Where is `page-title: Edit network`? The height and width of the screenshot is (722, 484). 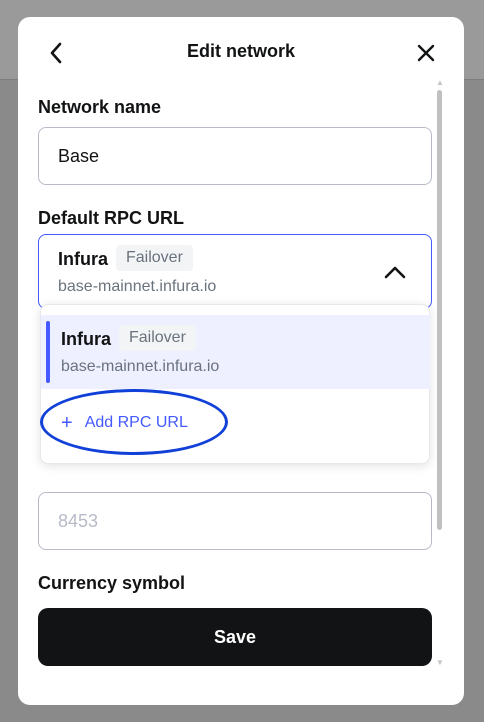 page-title: Edit network is located at coordinates (240, 51).